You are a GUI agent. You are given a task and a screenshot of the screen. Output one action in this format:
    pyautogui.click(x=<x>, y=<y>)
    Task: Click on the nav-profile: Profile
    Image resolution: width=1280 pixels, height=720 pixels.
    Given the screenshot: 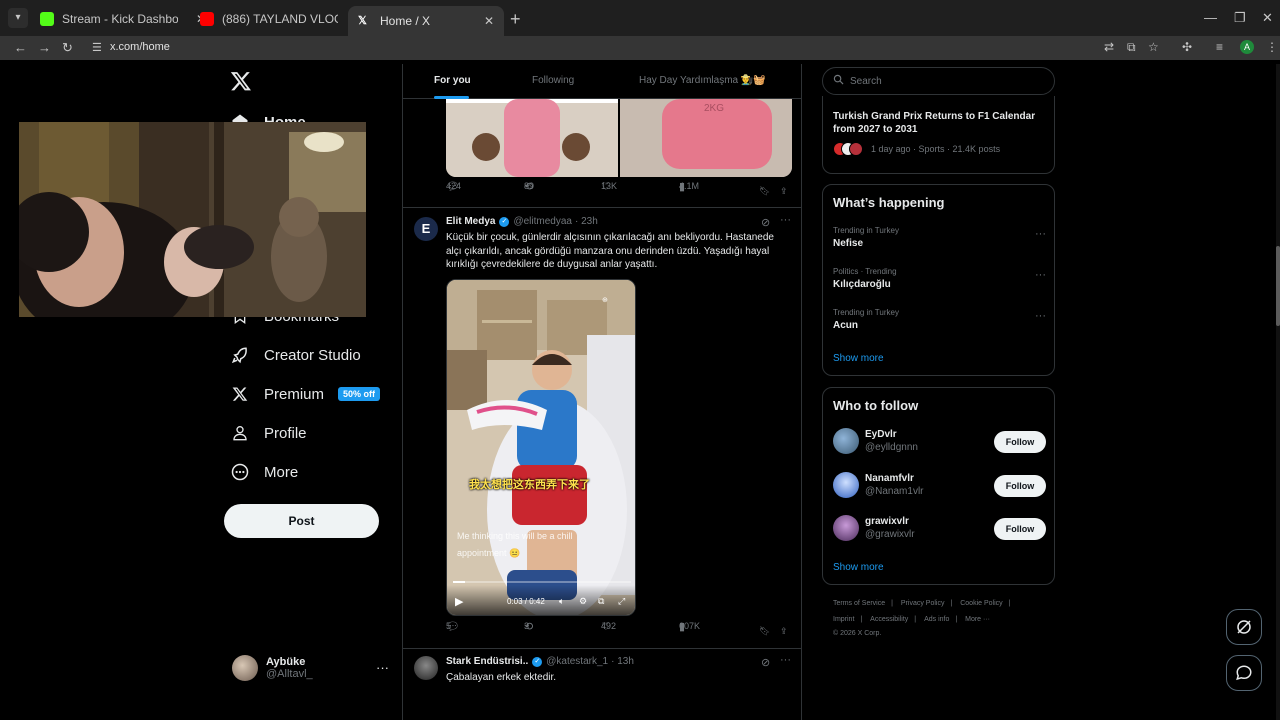 What is the action you would take?
    pyautogui.click(x=268, y=433)
    